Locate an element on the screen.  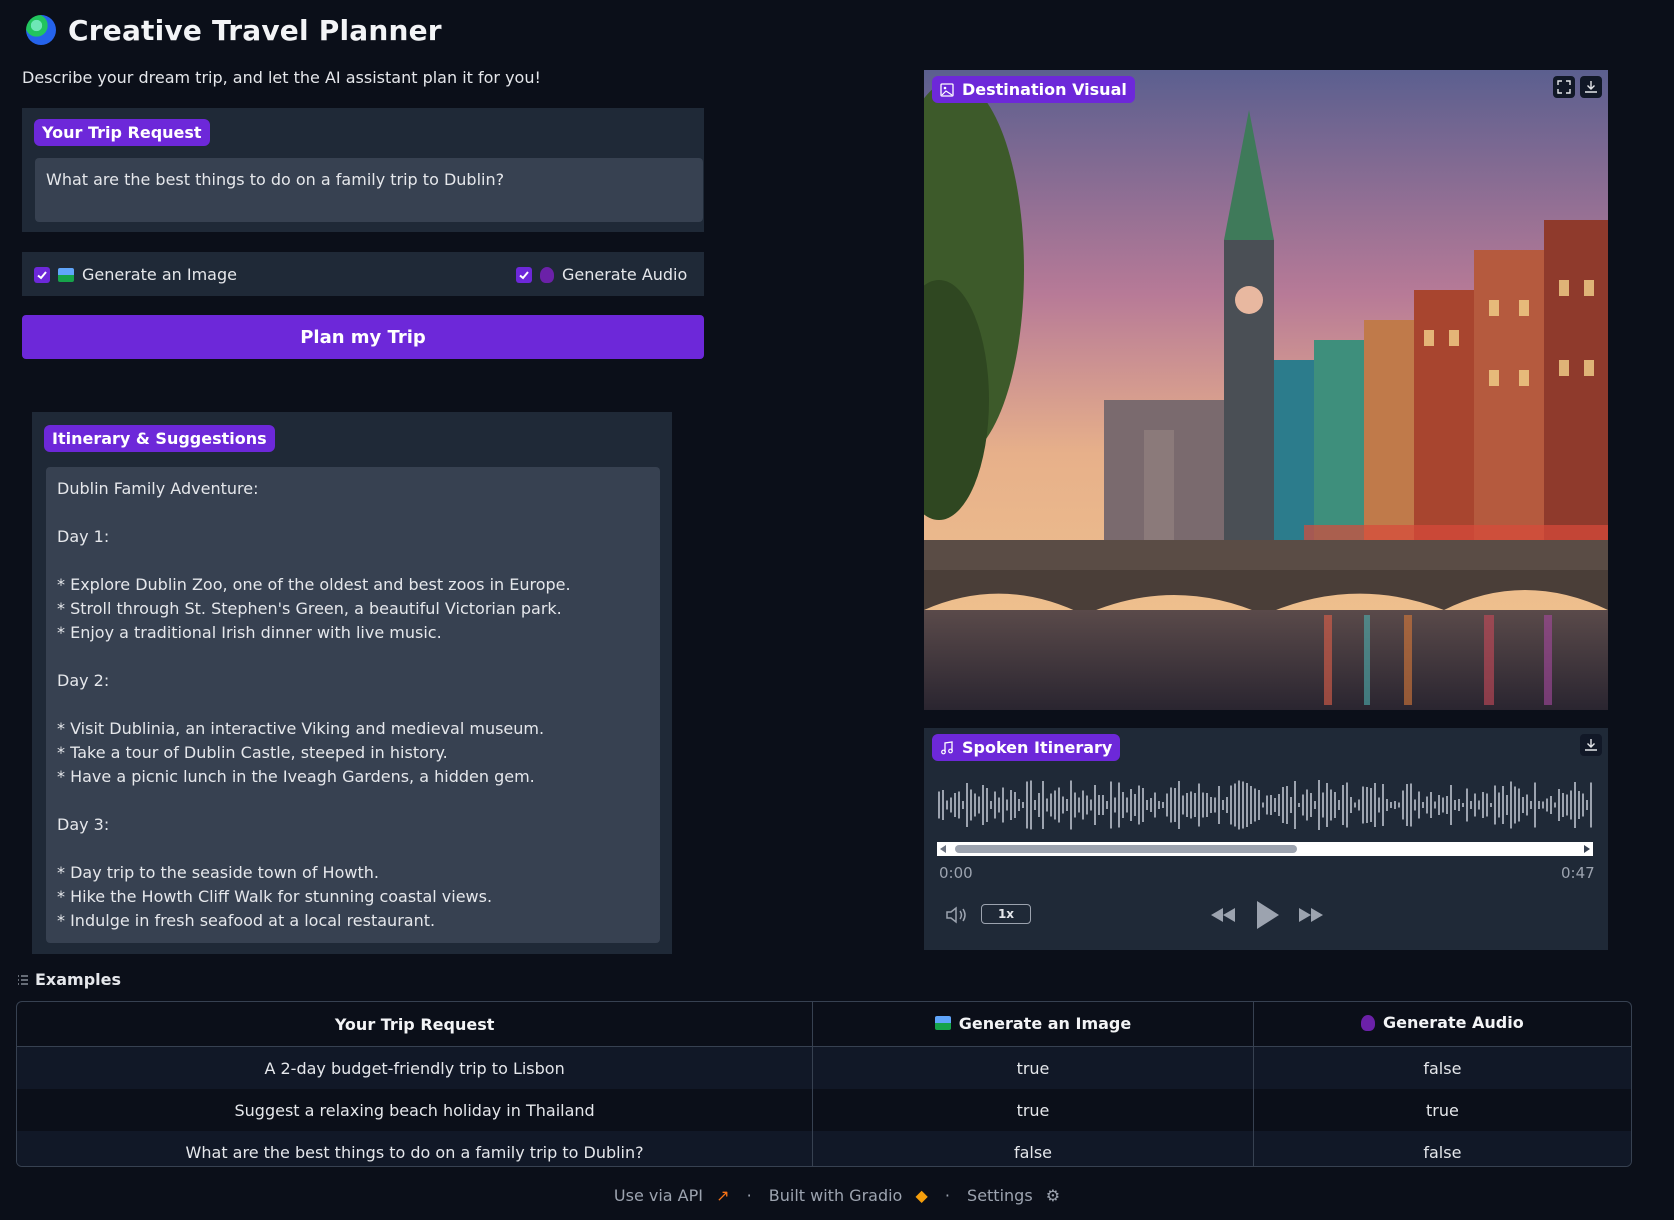
example-request-cell: A 2-day budget-friendly trip to Lisbon is located at coordinates (415, 1067).